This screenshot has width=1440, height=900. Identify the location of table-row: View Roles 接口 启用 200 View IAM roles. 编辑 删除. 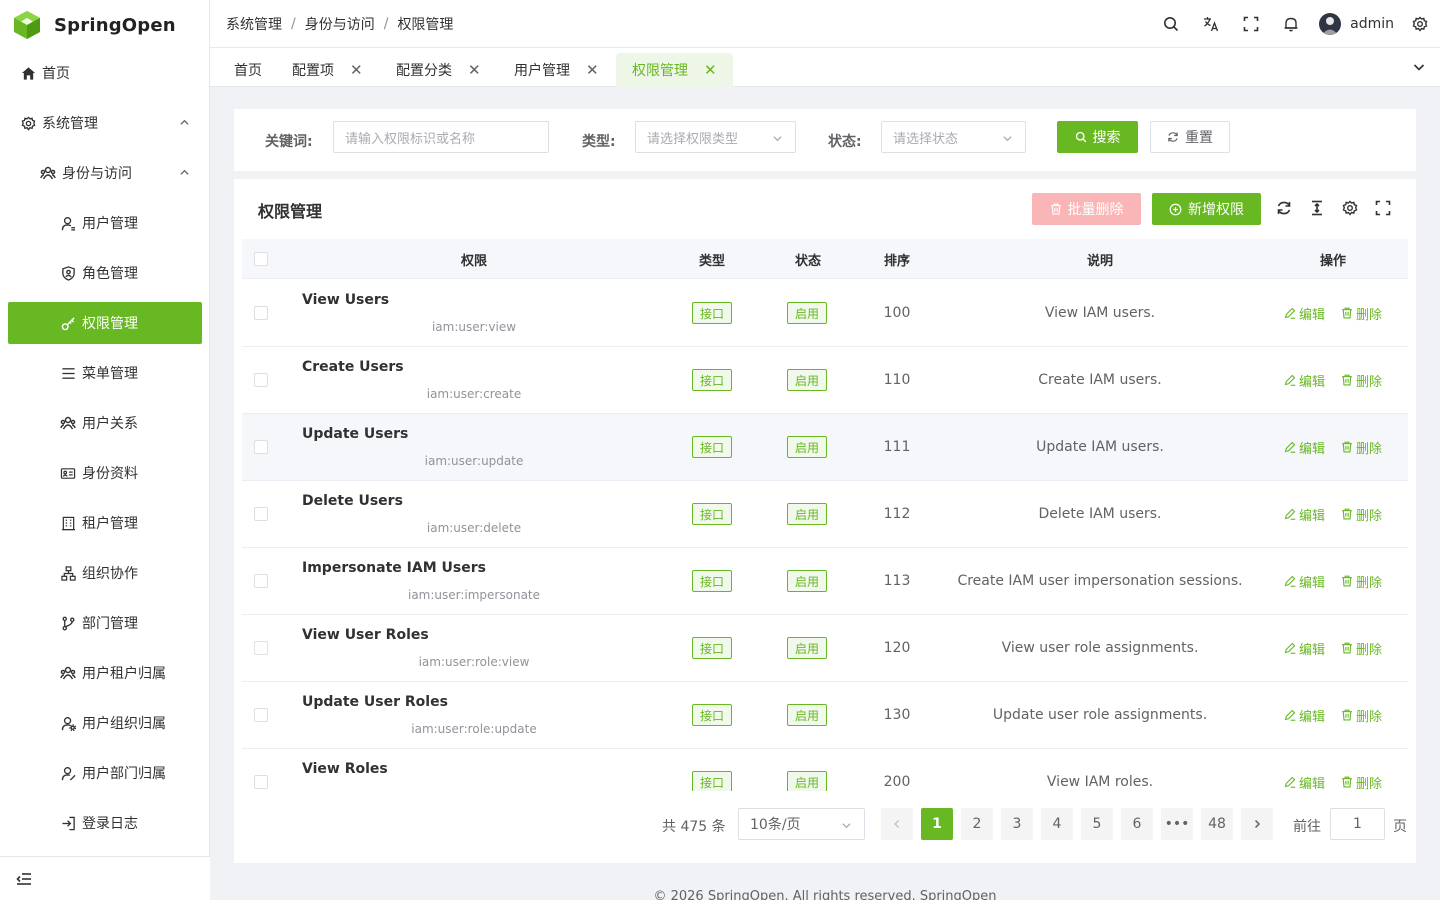
(825, 770).